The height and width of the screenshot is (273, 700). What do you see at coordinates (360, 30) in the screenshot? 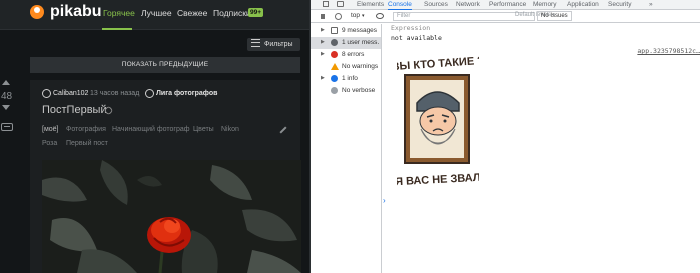
I see `sidebar-item-label: 9 messages` at bounding box center [360, 30].